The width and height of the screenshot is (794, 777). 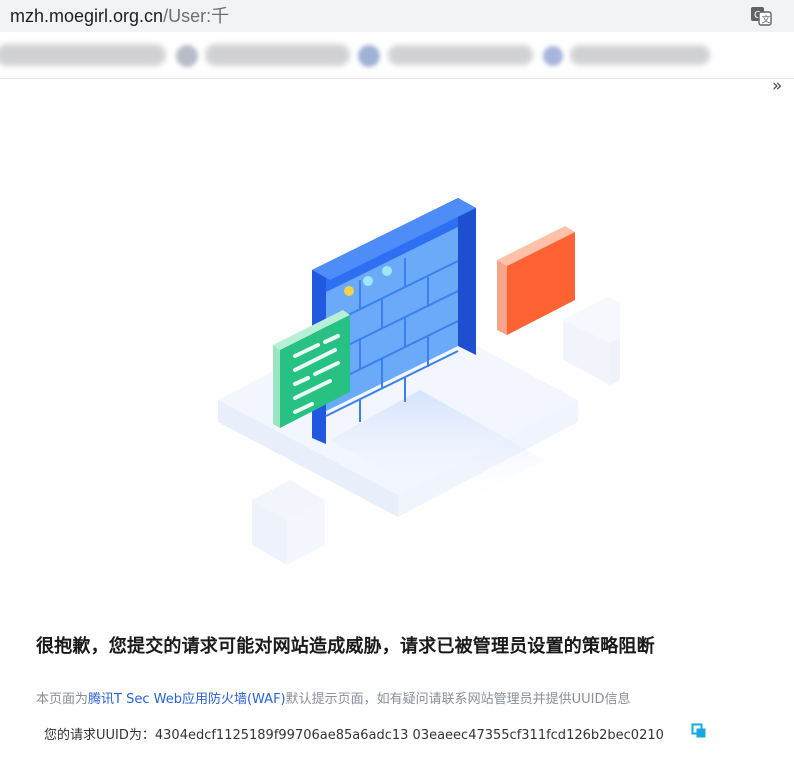 I want to click on bookmarks-bar: », so click(x=397, y=64).